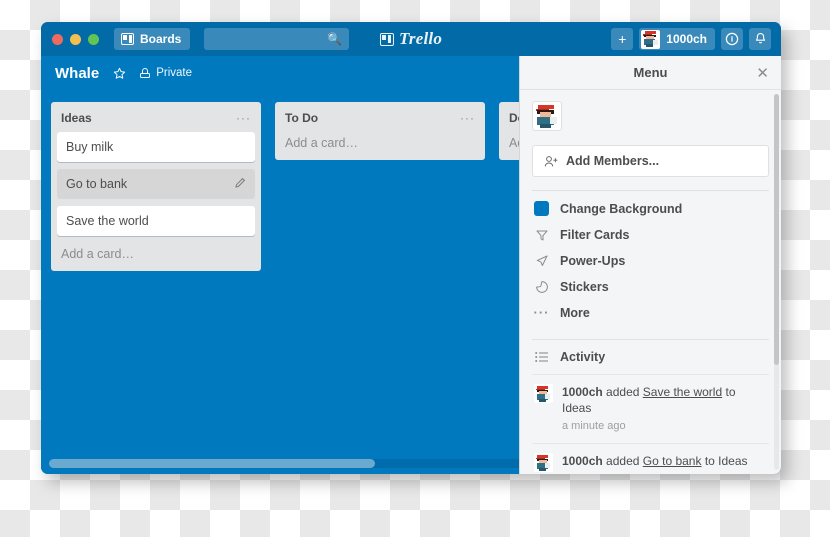 The image size is (830, 537). Describe the element at coordinates (386, 39) in the screenshot. I see `trello-logo-icon` at that location.